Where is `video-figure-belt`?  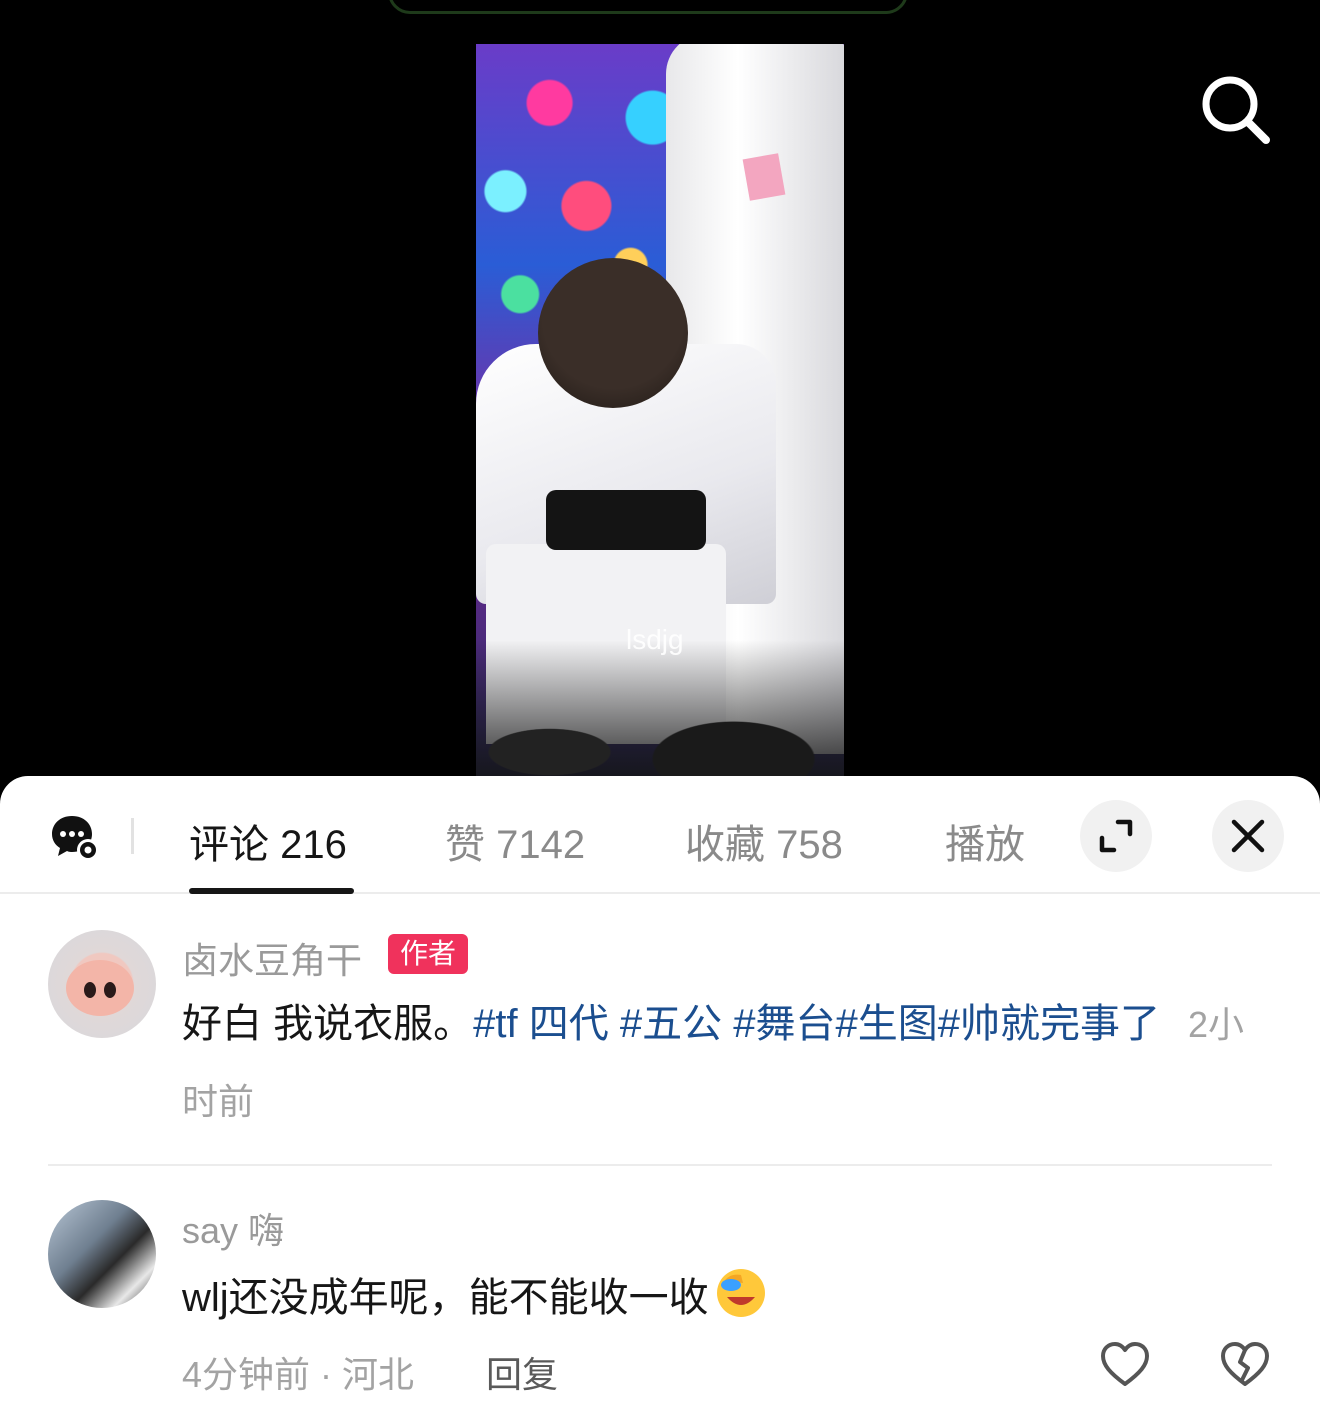 video-figure-belt is located at coordinates (626, 520).